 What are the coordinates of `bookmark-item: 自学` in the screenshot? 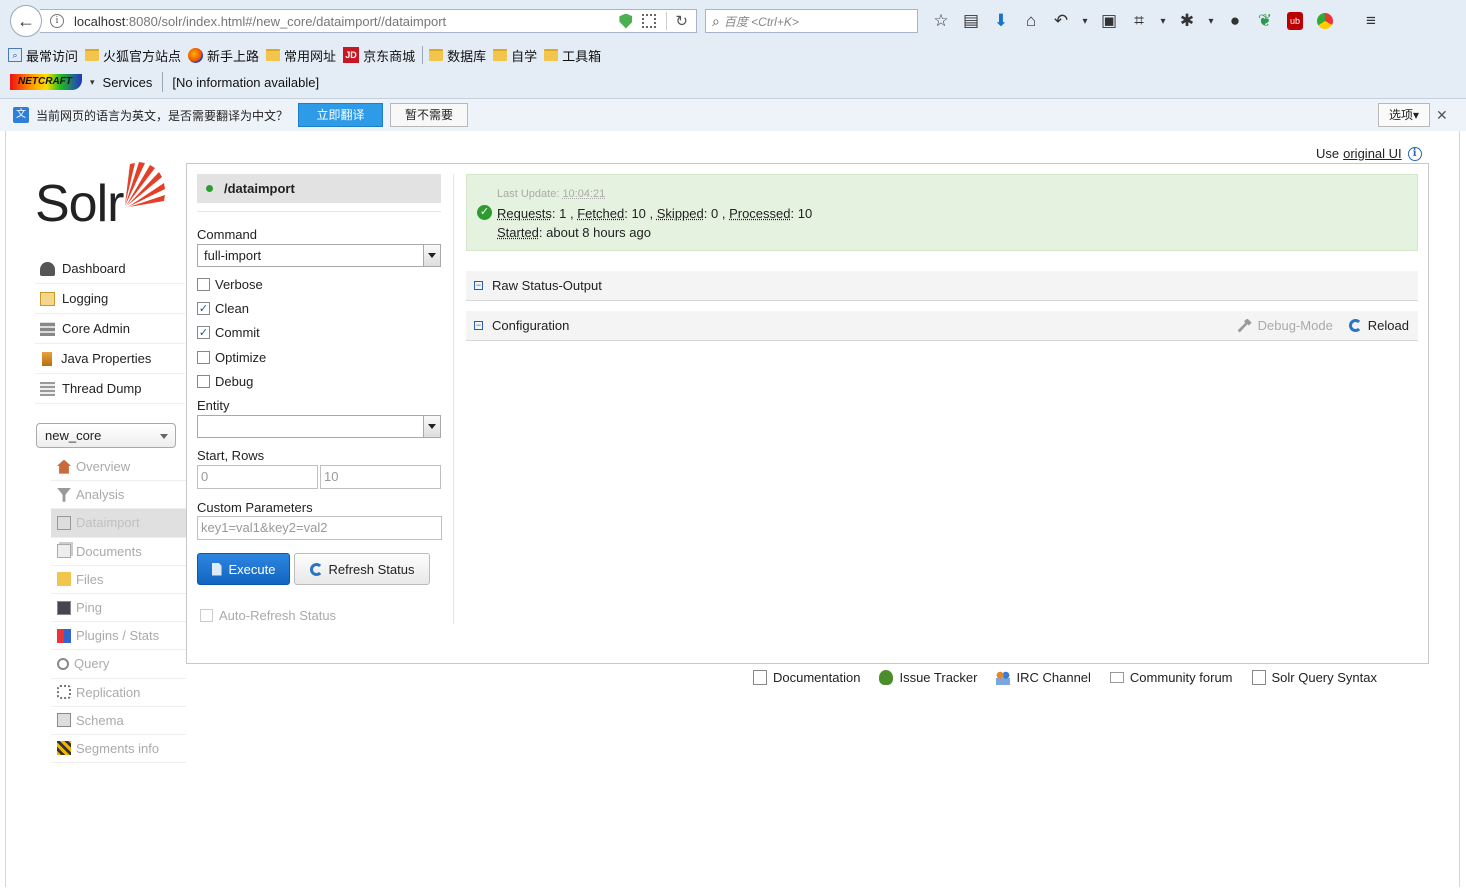 It's located at (515, 55).